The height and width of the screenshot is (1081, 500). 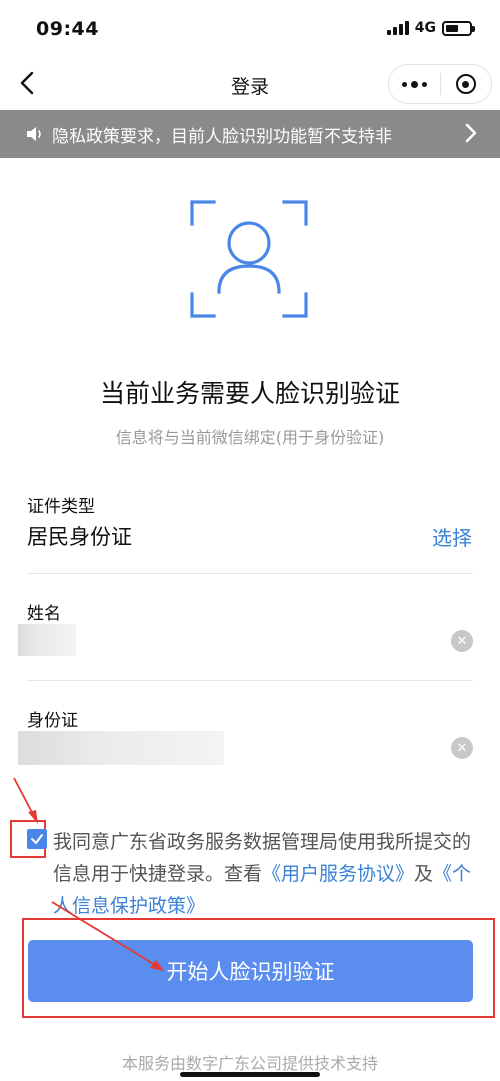 I want to click on mini-program-capsule, so click(x=440, y=84).